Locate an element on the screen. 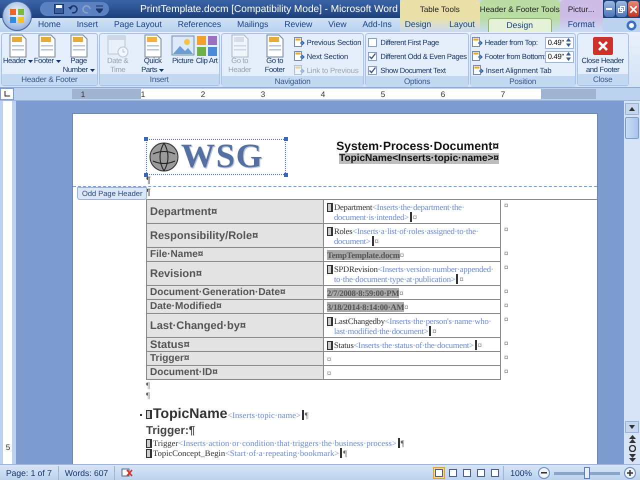 The image size is (640, 480). ribbon-tab: Review is located at coordinates (298, 24).